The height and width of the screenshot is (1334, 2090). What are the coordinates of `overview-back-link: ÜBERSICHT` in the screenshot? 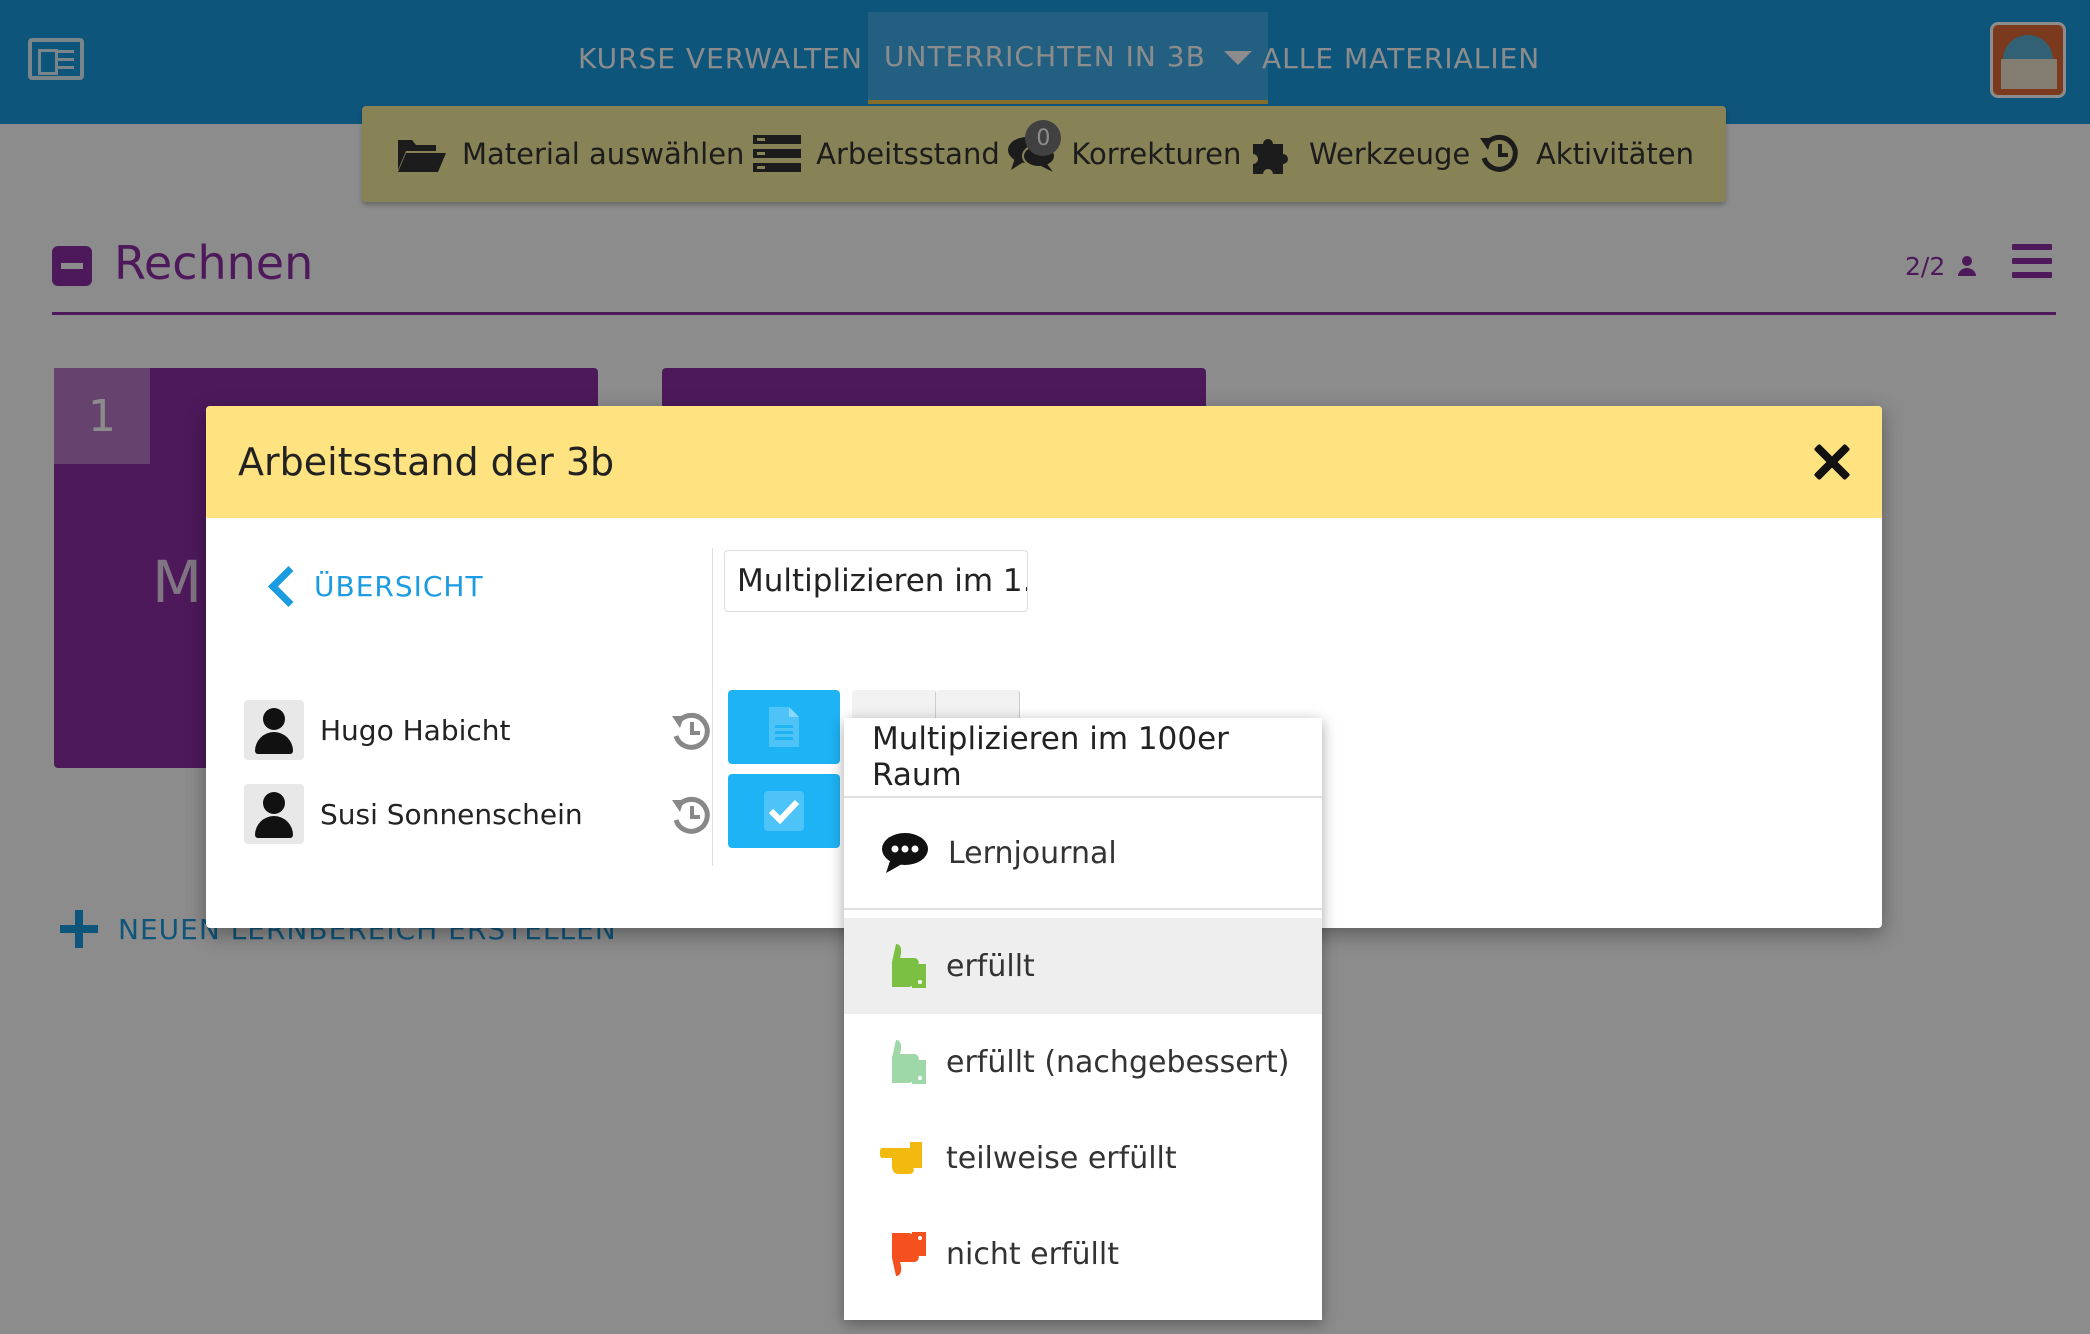 It's located at (375, 586).